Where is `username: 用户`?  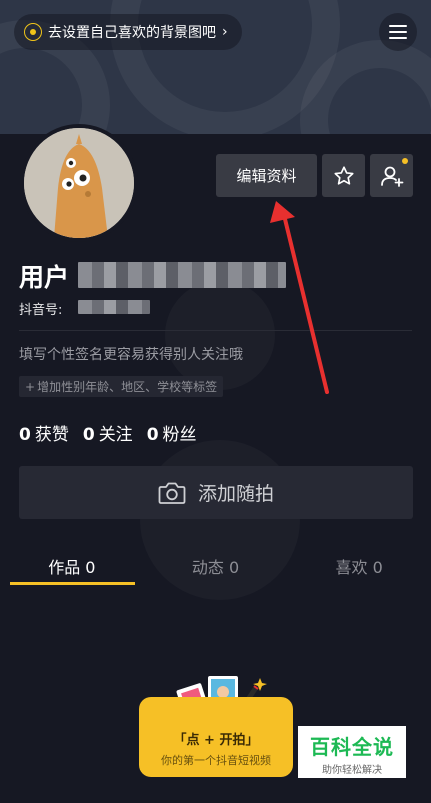 username: 用户 is located at coordinates (44, 277).